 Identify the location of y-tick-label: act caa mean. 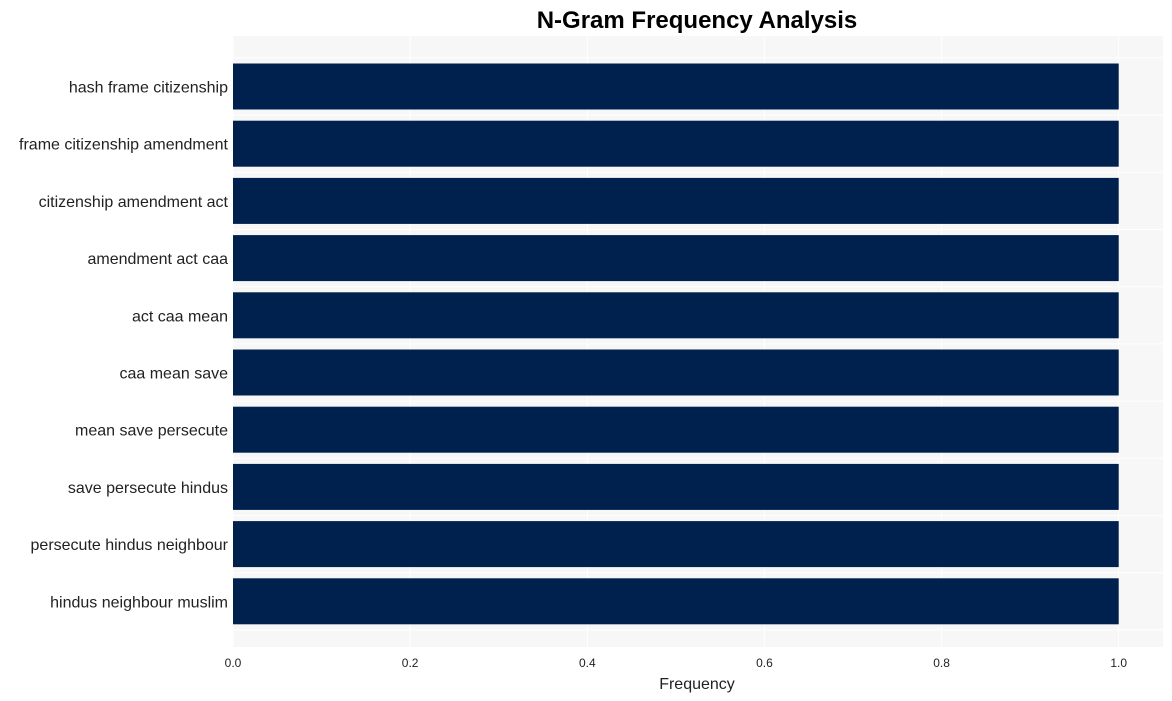
(180, 316).